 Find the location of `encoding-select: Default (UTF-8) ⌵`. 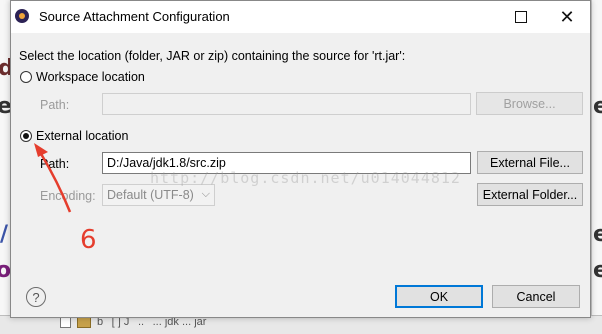

encoding-select: Default (UTF-8) ⌵ is located at coordinates (158, 195).